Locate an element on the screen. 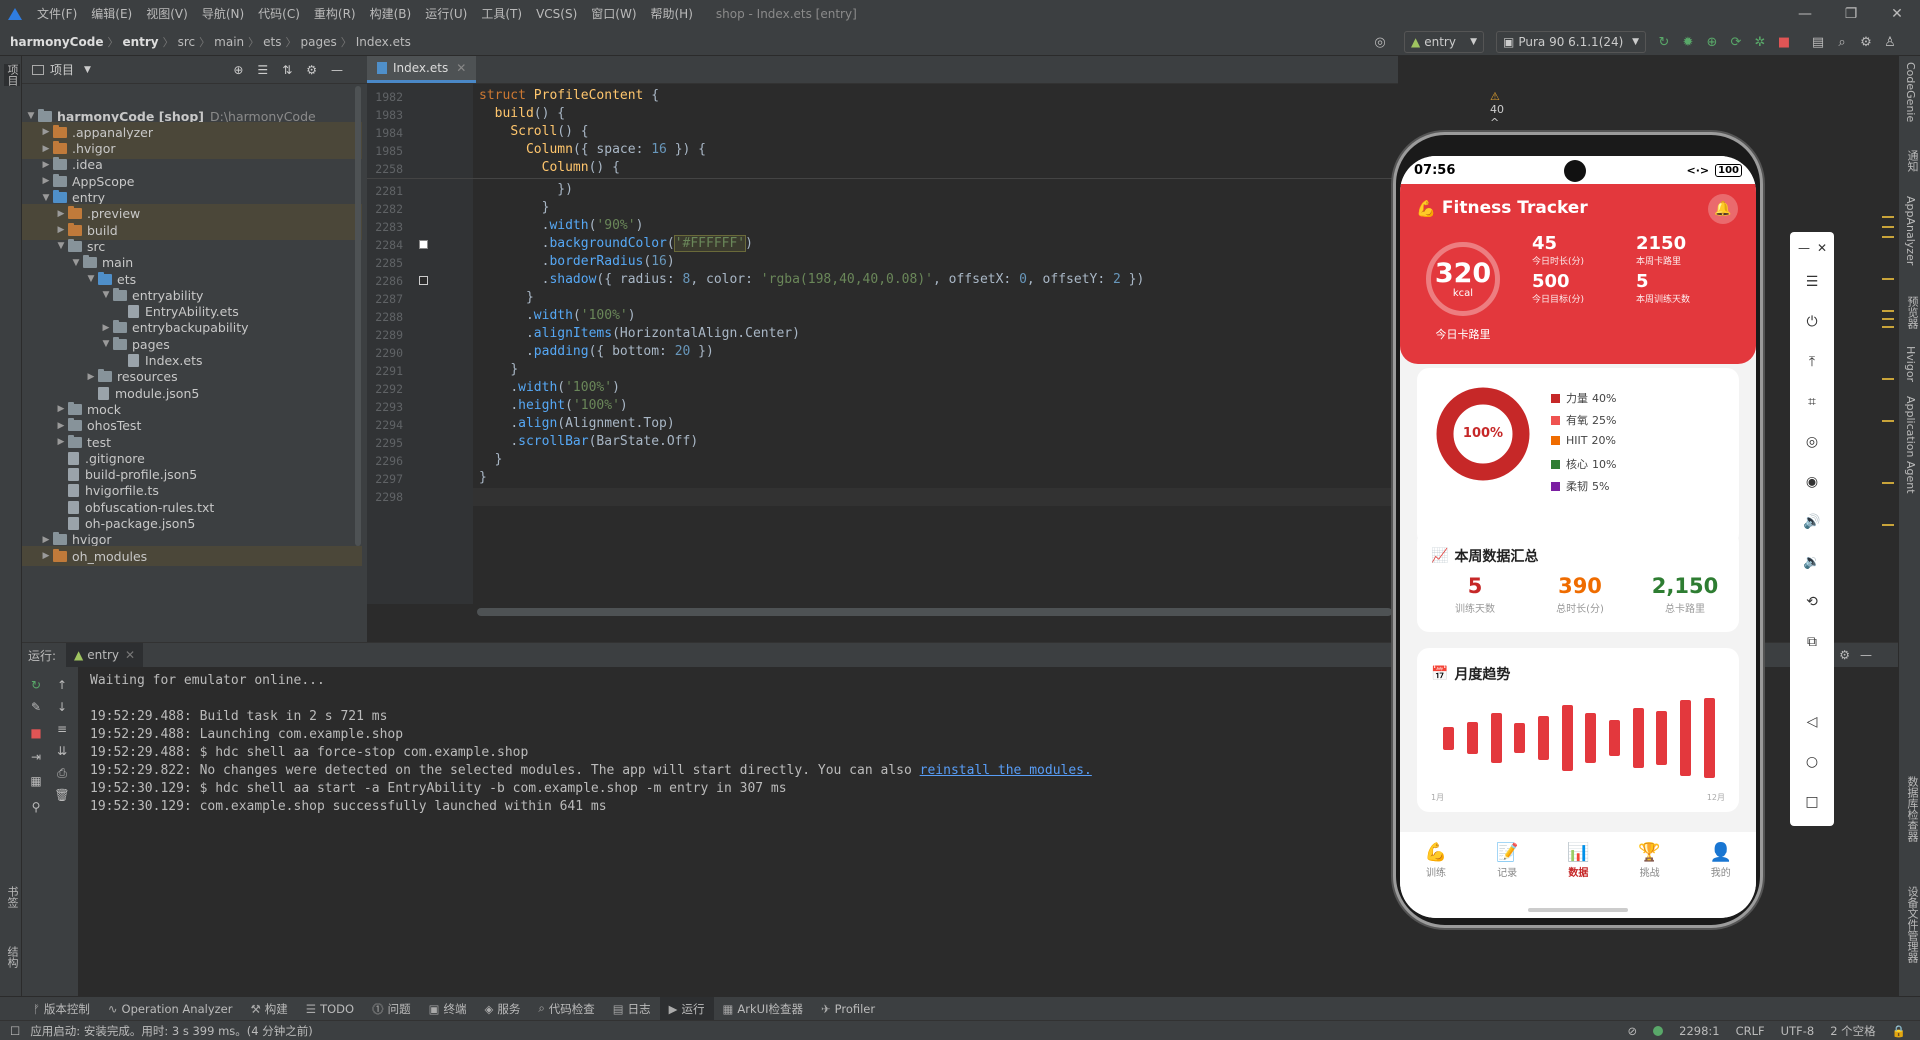  menu-item: 构建(B) is located at coordinates (391, 14).